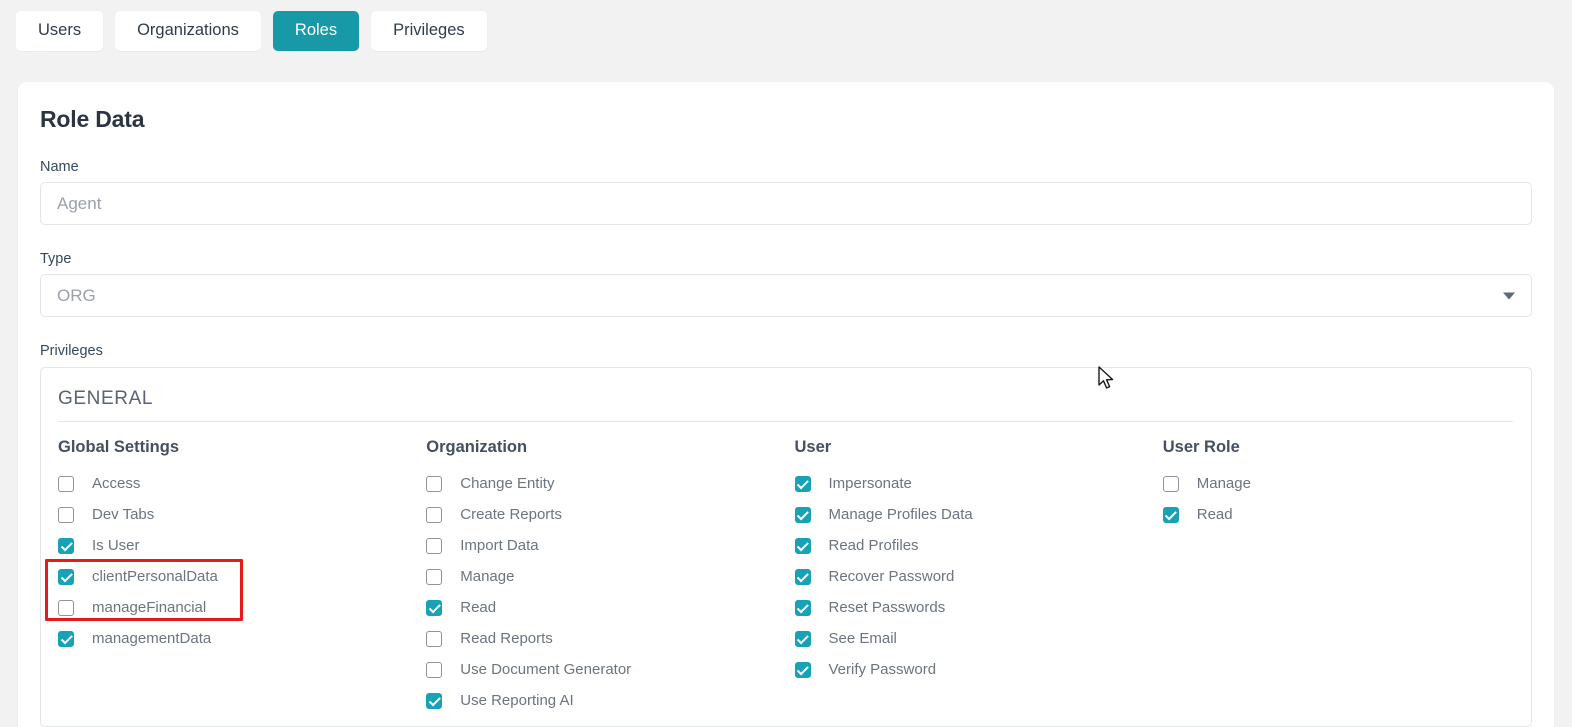 Image resolution: width=1572 pixels, height=727 pixels. I want to click on checkbox-row: Reset Passwords, so click(978, 607).